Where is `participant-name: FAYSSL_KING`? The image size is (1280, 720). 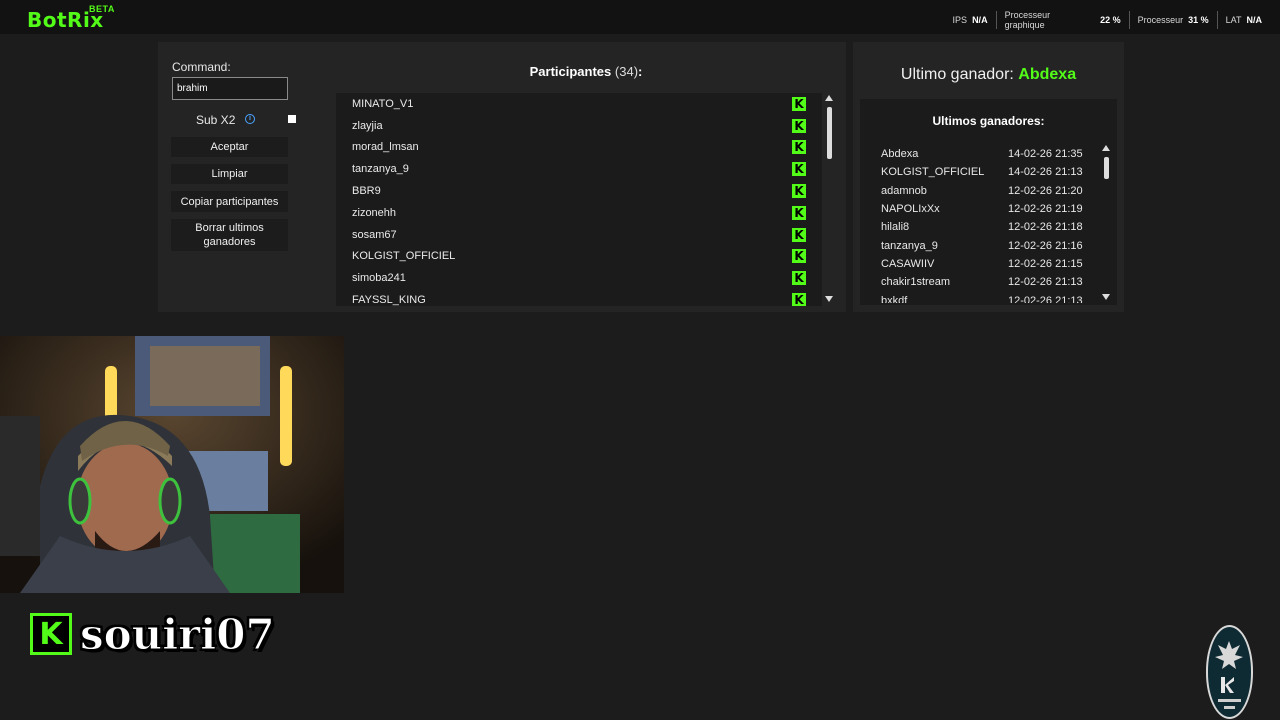 participant-name: FAYSSL_KING is located at coordinates (389, 300).